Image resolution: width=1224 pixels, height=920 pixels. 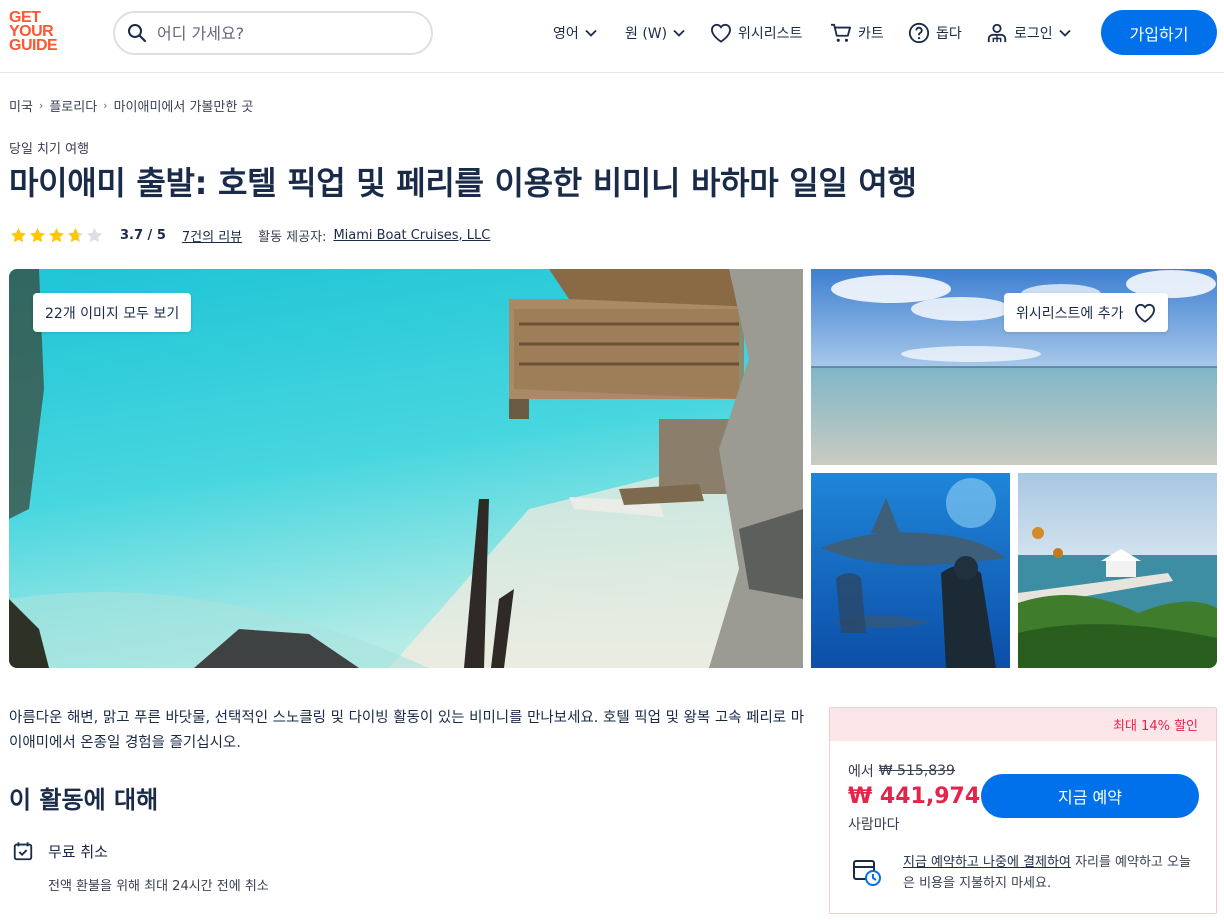 I want to click on star-partial-icon, so click(x=75, y=234).